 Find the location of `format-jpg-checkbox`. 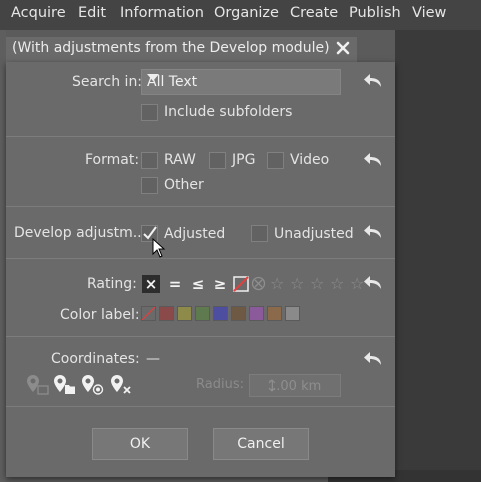

format-jpg-checkbox is located at coordinates (217, 160).